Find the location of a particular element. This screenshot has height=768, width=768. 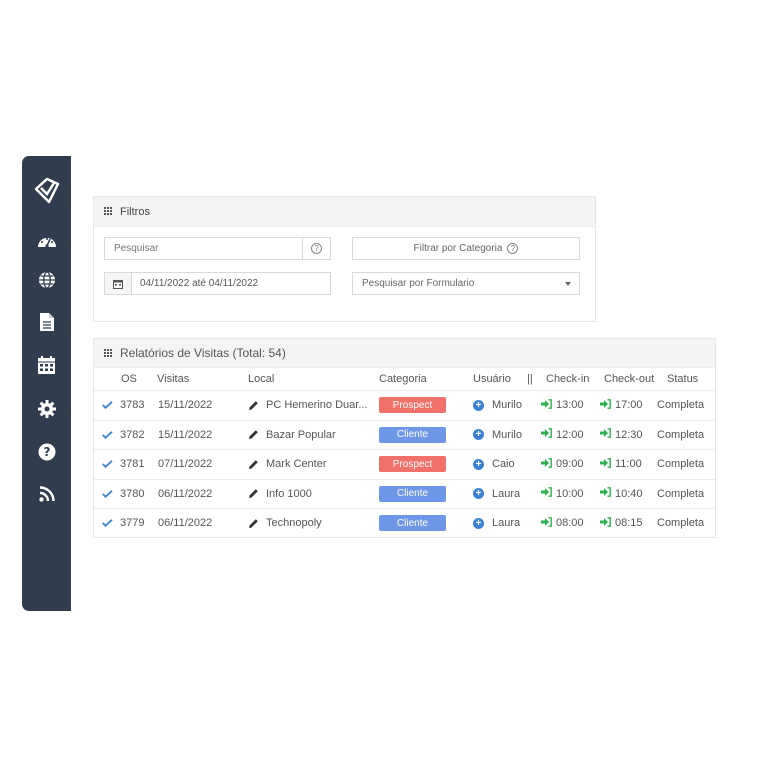

cell-checkin: 10:00 is located at coordinates (562, 494).